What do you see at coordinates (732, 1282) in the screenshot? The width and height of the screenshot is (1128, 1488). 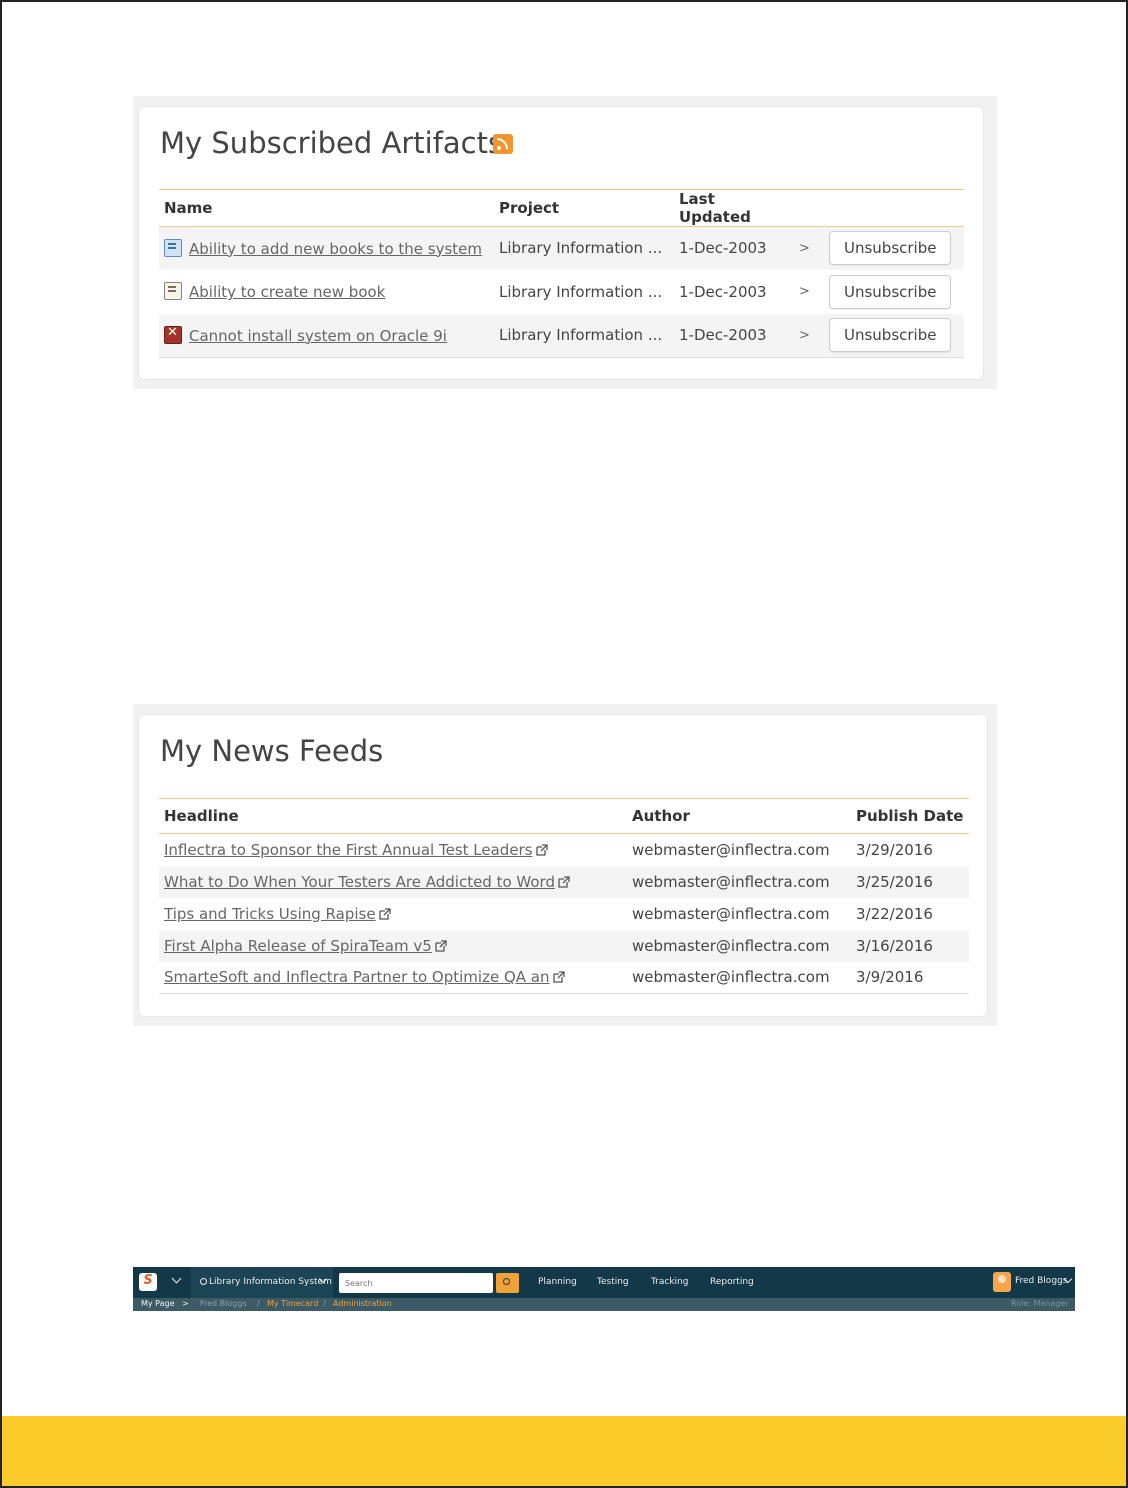 I see `menu-reporting: Reporting` at bounding box center [732, 1282].